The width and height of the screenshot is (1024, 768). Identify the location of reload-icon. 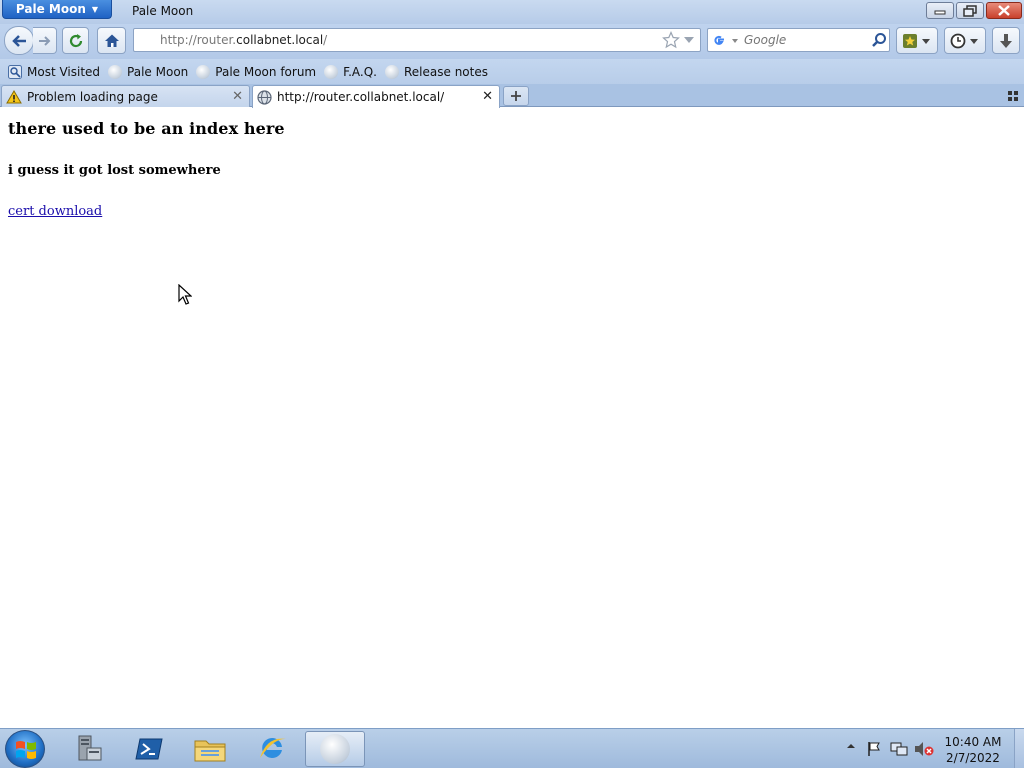
(75, 40).